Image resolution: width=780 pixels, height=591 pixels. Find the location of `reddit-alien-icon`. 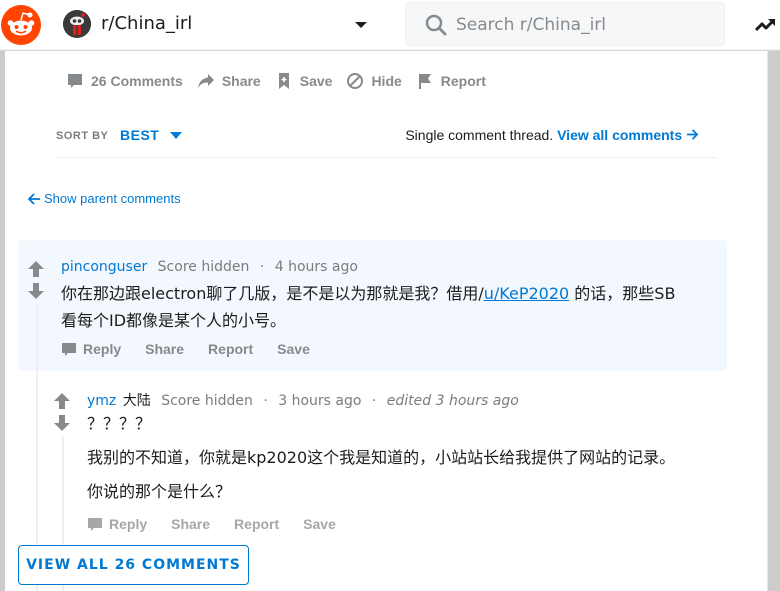

reddit-alien-icon is located at coordinates (21, 24).